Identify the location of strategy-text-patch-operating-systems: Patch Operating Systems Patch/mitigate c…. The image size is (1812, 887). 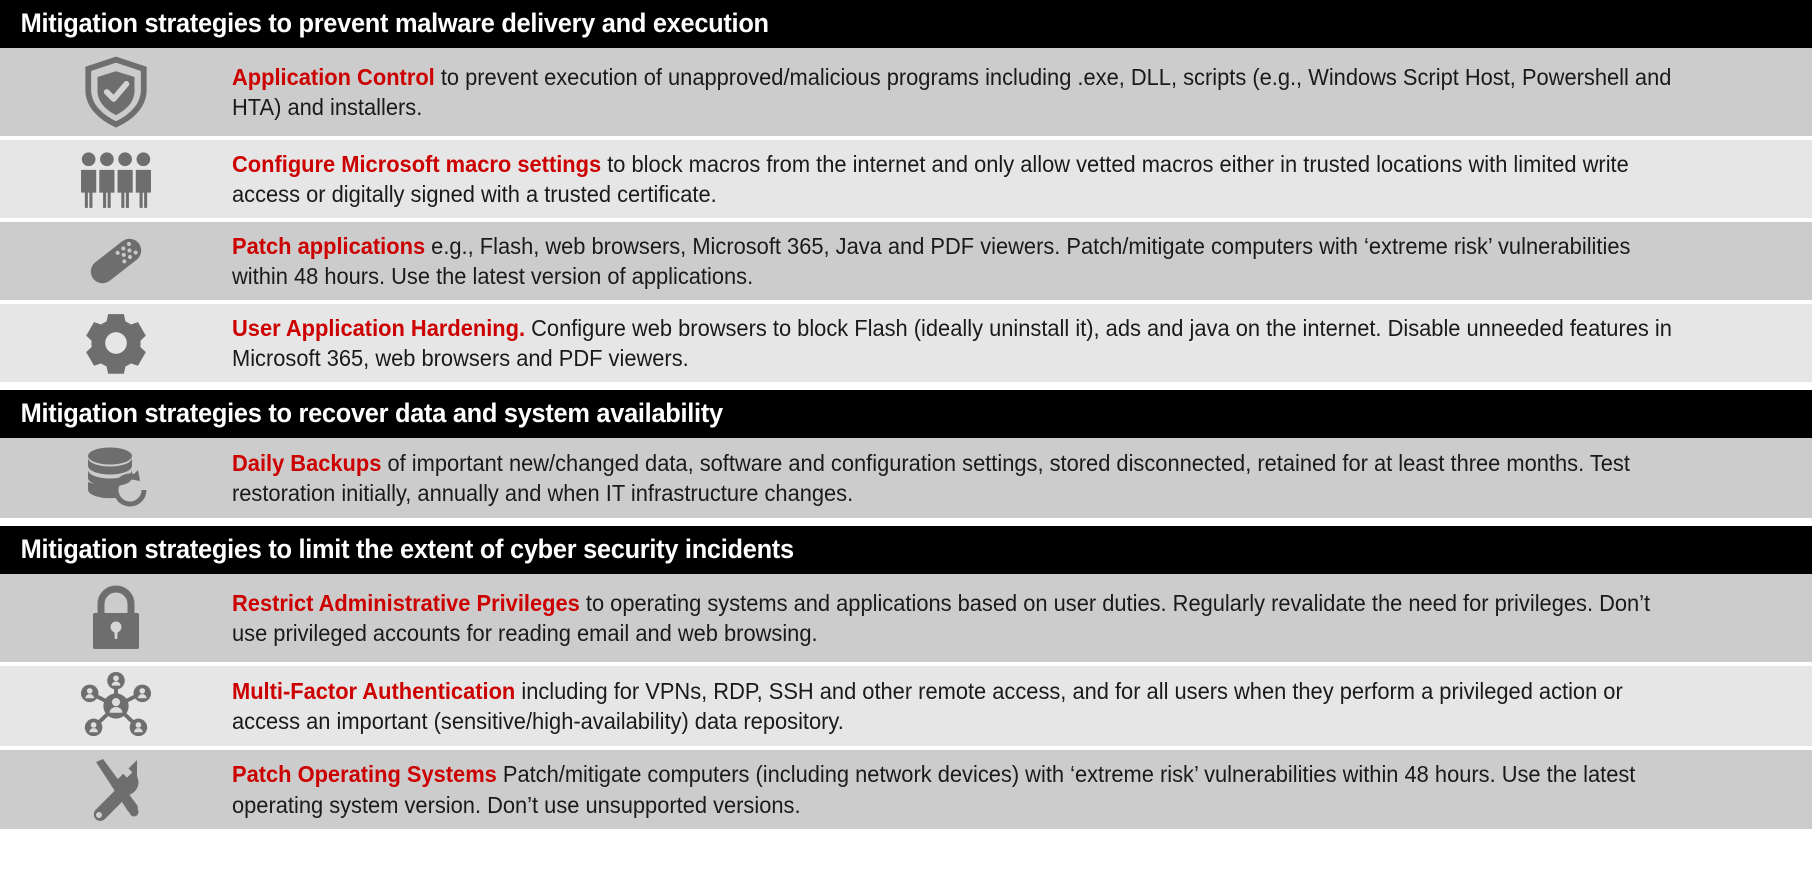
(1022, 789).